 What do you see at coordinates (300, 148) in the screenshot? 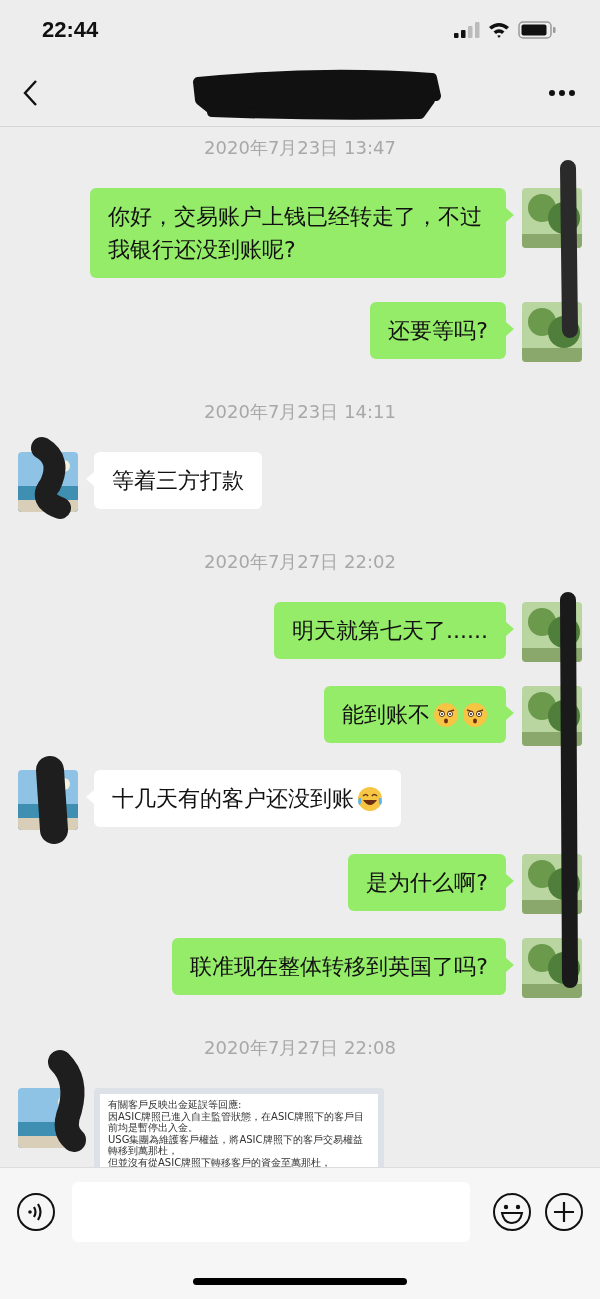
I see `message-timestamp: 2020年7月23日 13:47` at bounding box center [300, 148].